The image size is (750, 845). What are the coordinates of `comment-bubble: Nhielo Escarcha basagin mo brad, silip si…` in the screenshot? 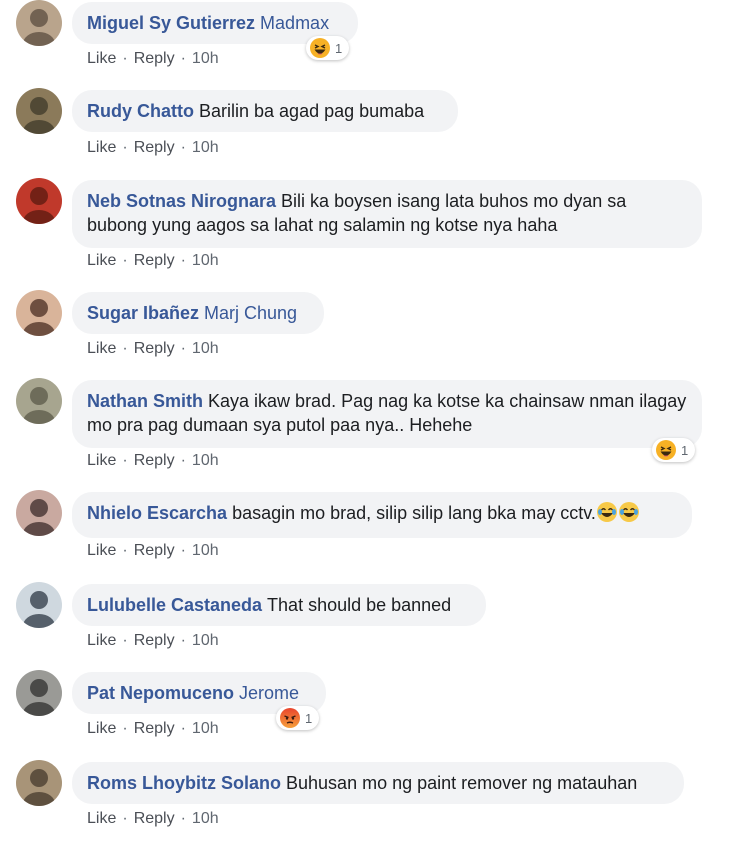 It's located at (382, 515).